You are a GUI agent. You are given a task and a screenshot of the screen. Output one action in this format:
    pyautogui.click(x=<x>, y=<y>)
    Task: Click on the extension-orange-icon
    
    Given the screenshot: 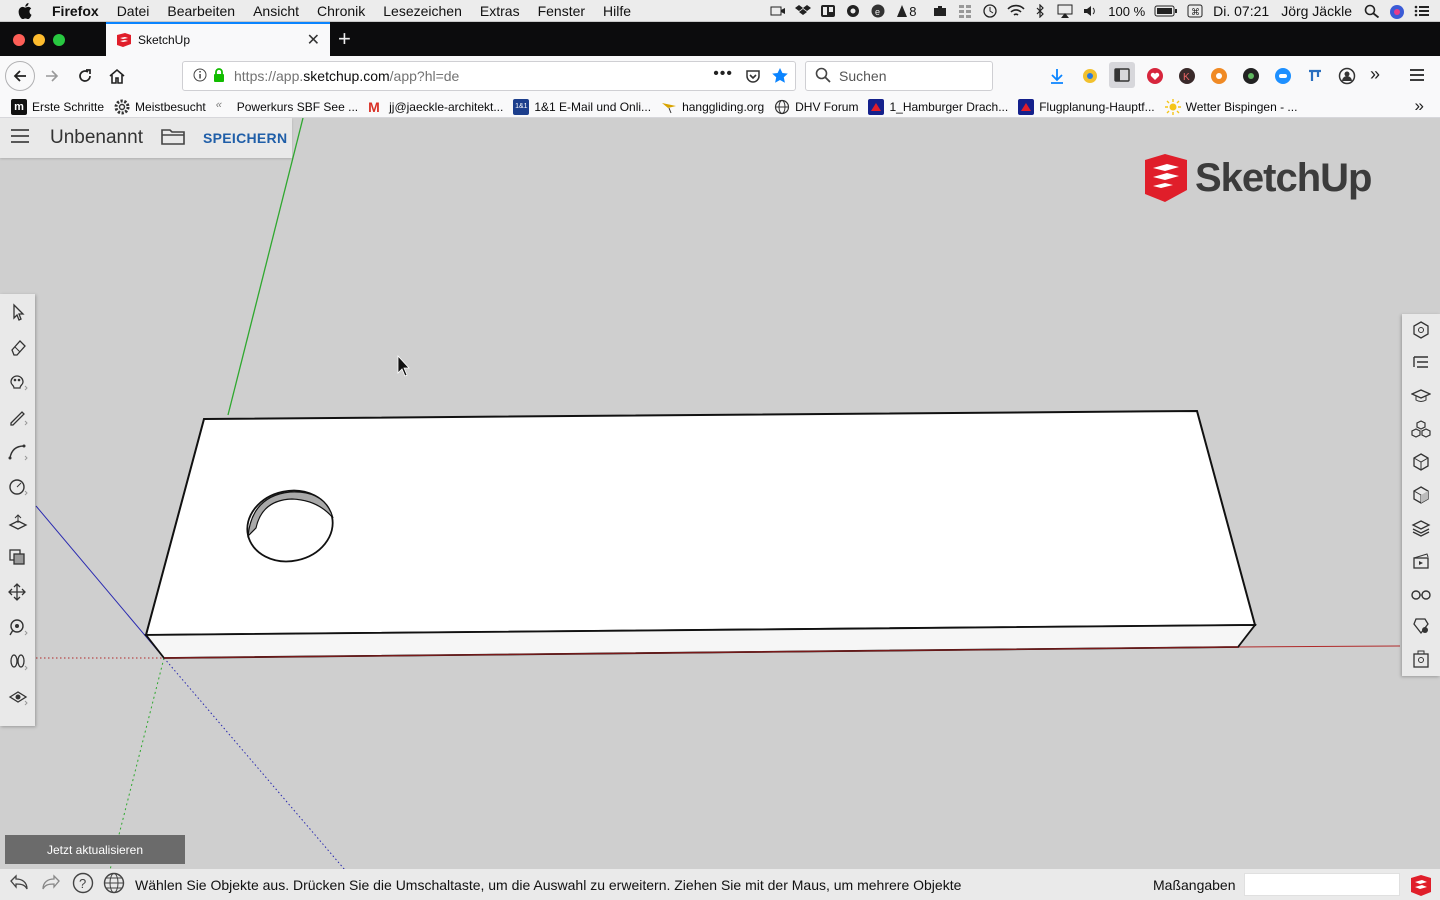 What is the action you would take?
    pyautogui.click(x=1219, y=78)
    